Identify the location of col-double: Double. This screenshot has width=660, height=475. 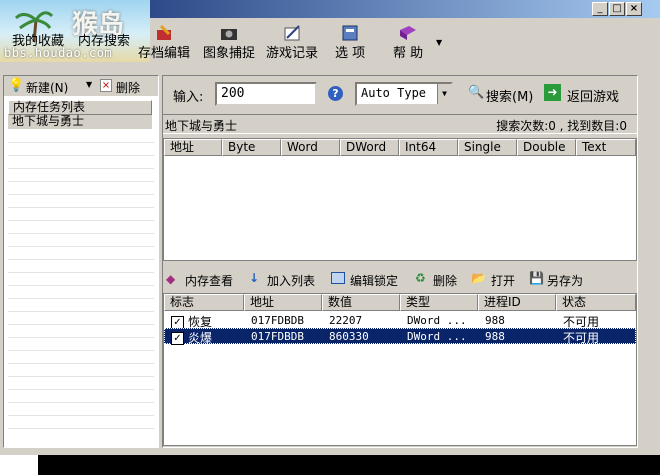
(546, 147).